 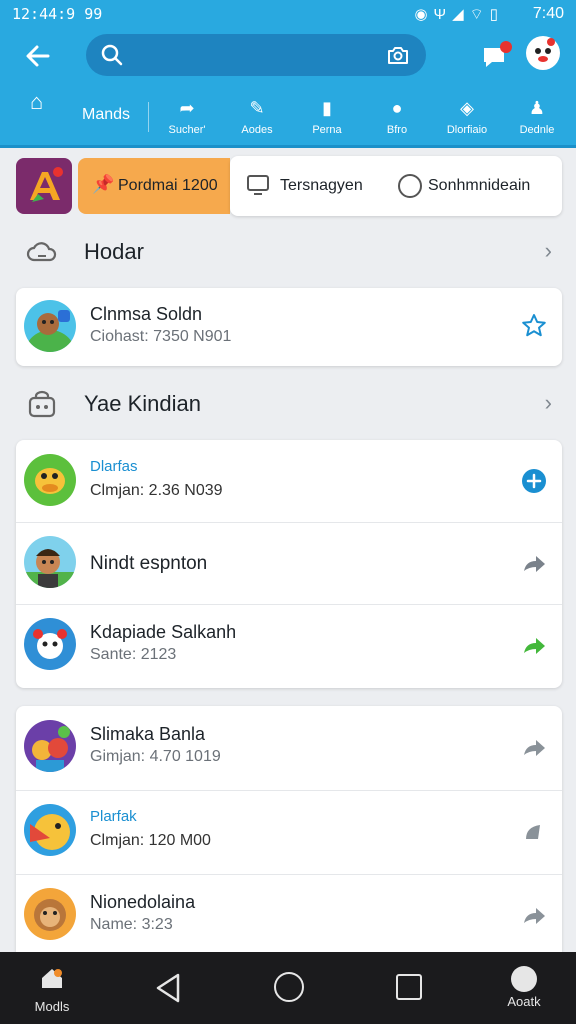 I want to click on list-item: Plarfak Clmjan: 120 M00, so click(x=289, y=831).